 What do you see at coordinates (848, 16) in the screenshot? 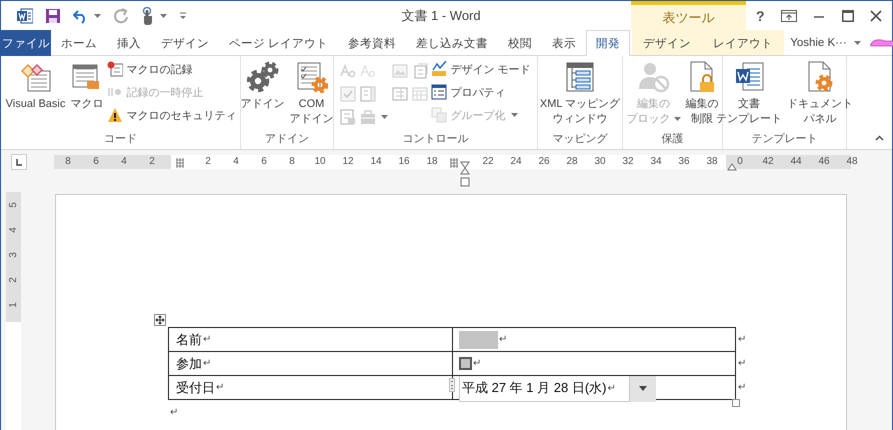
I see `maximize-icon` at bounding box center [848, 16].